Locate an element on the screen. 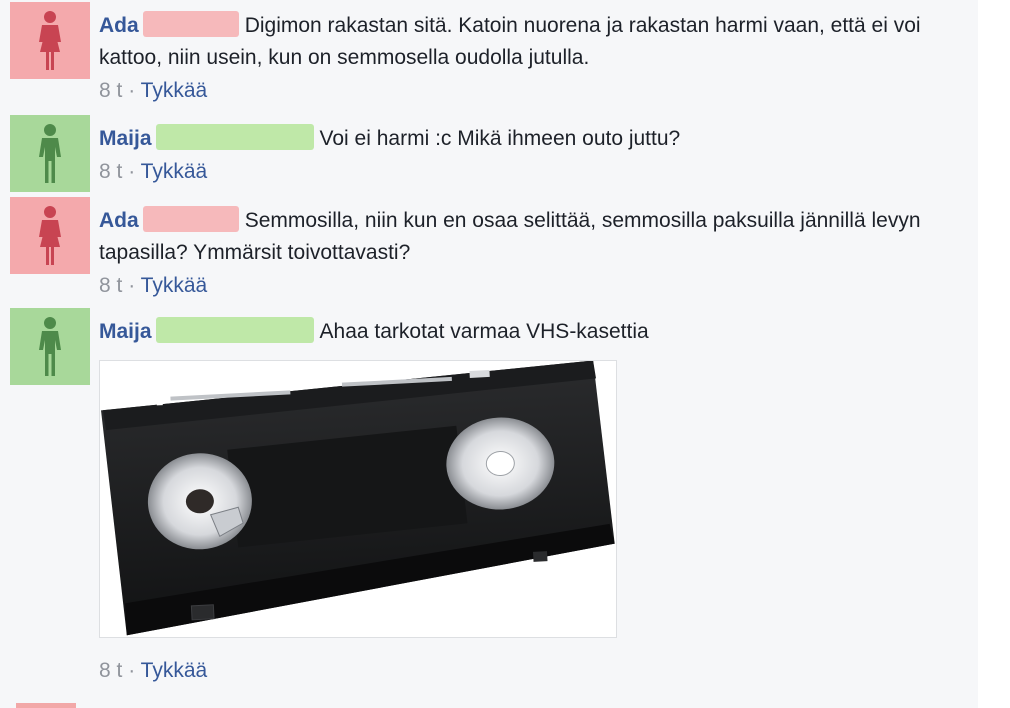 This screenshot has width=1010, height=708. comment-text: Ahaa tarkotat varmaa VHS-kasettia is located at coordinates (484, 331).